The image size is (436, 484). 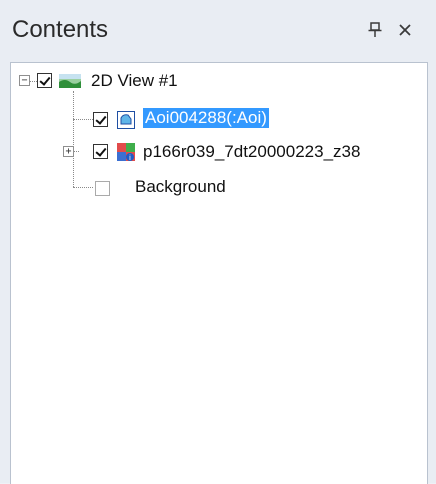 I want to click on panel-title: Contents, so click(x=60, y=29).